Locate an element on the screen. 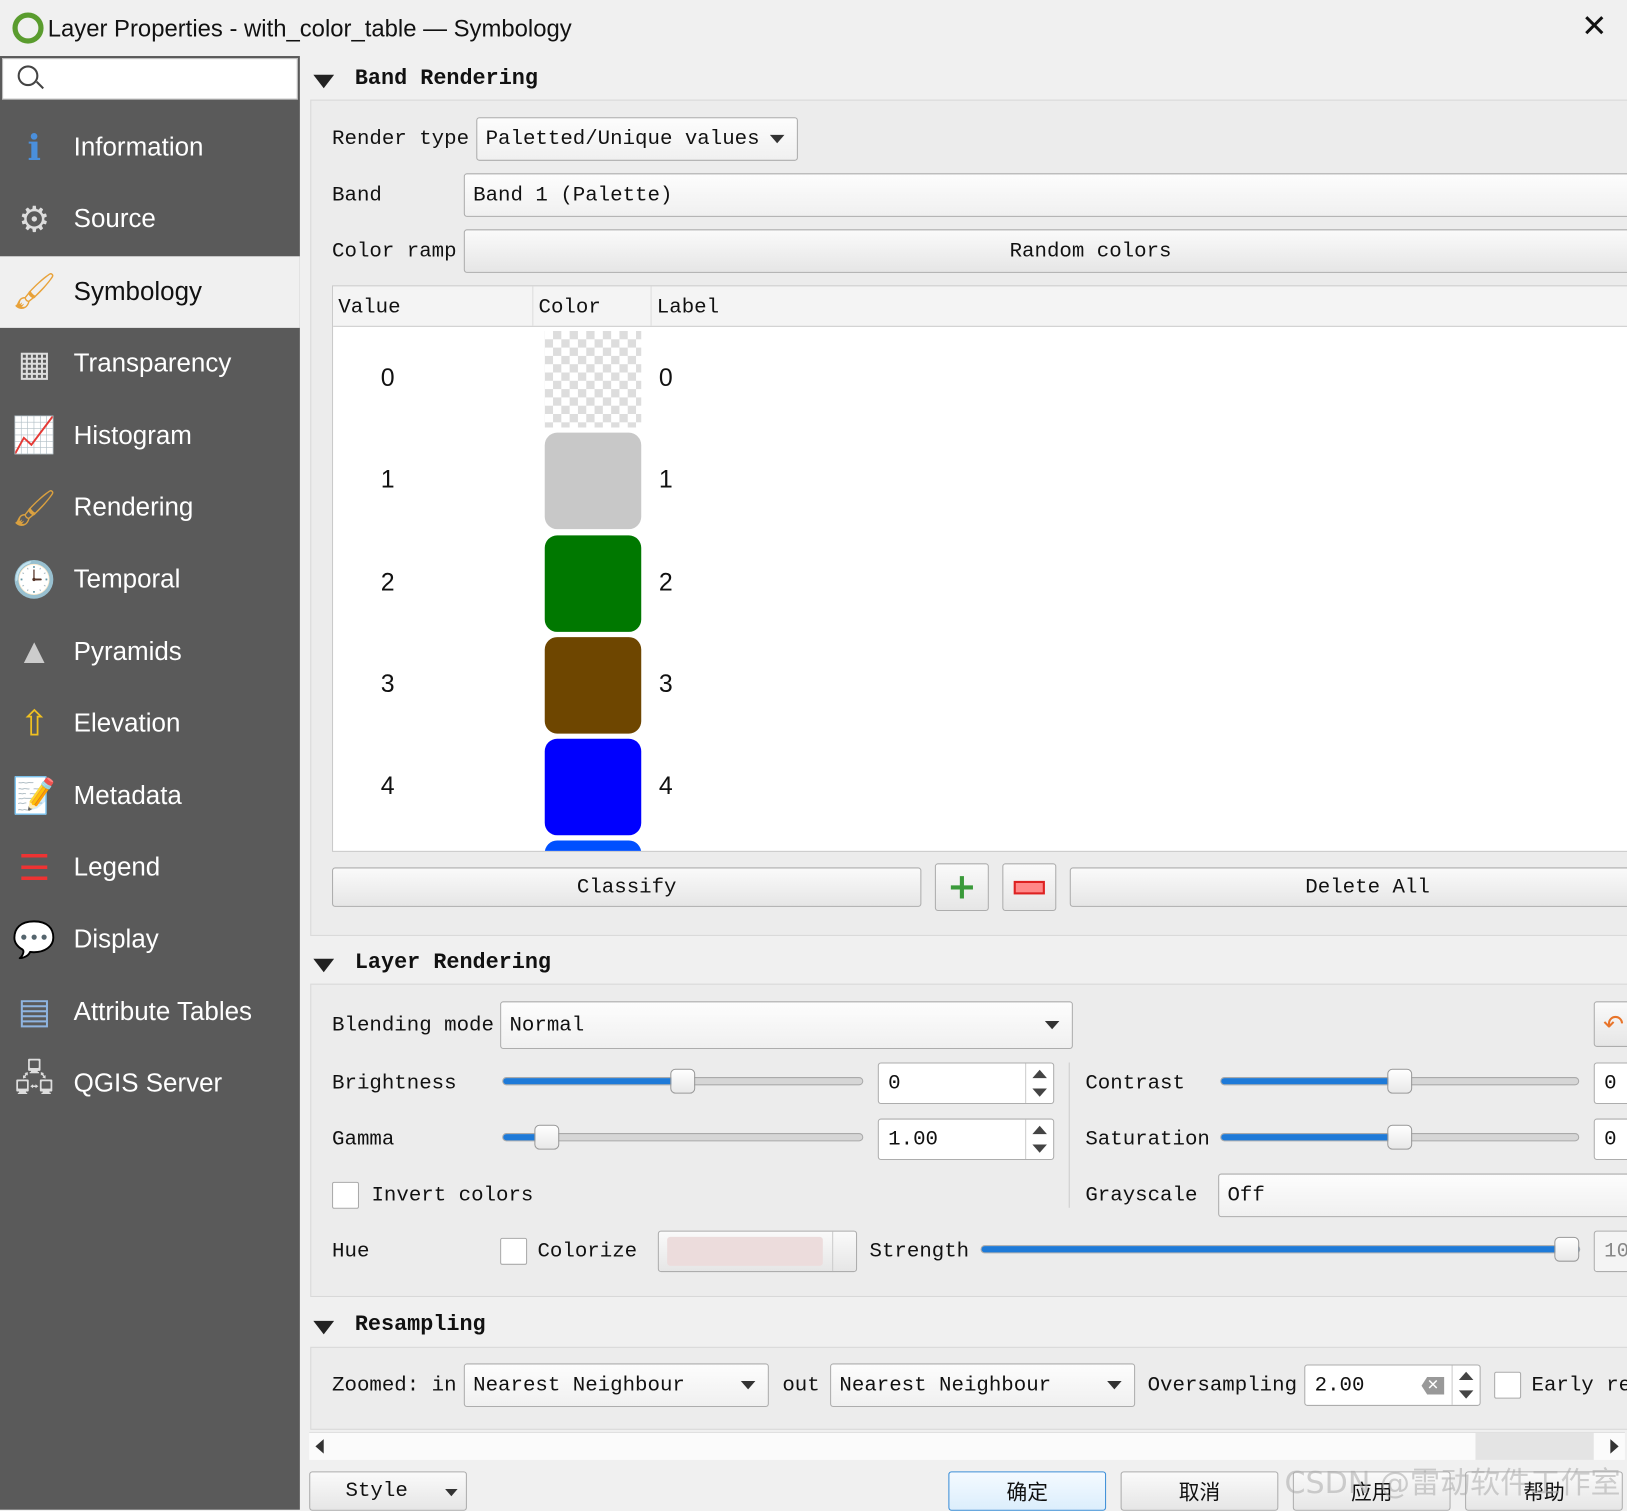  search-input is located at coordinates (150, 79).